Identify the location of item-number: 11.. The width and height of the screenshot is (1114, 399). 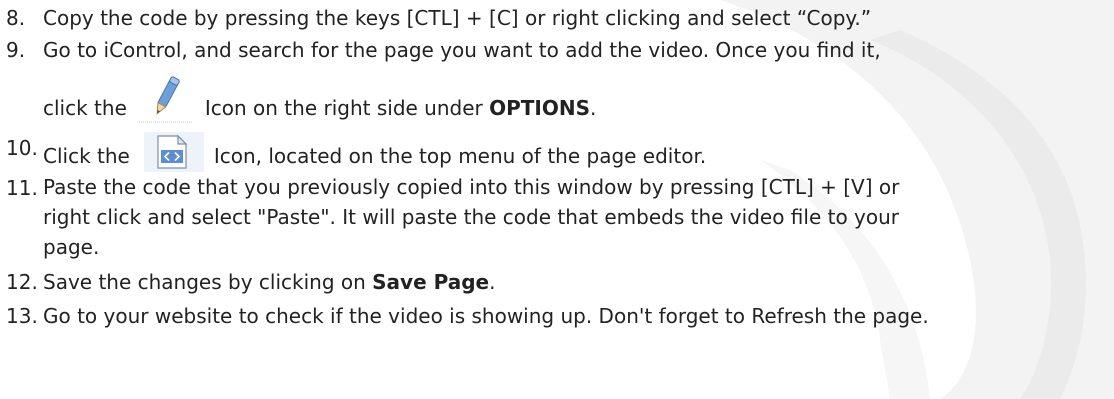
(22, 188).